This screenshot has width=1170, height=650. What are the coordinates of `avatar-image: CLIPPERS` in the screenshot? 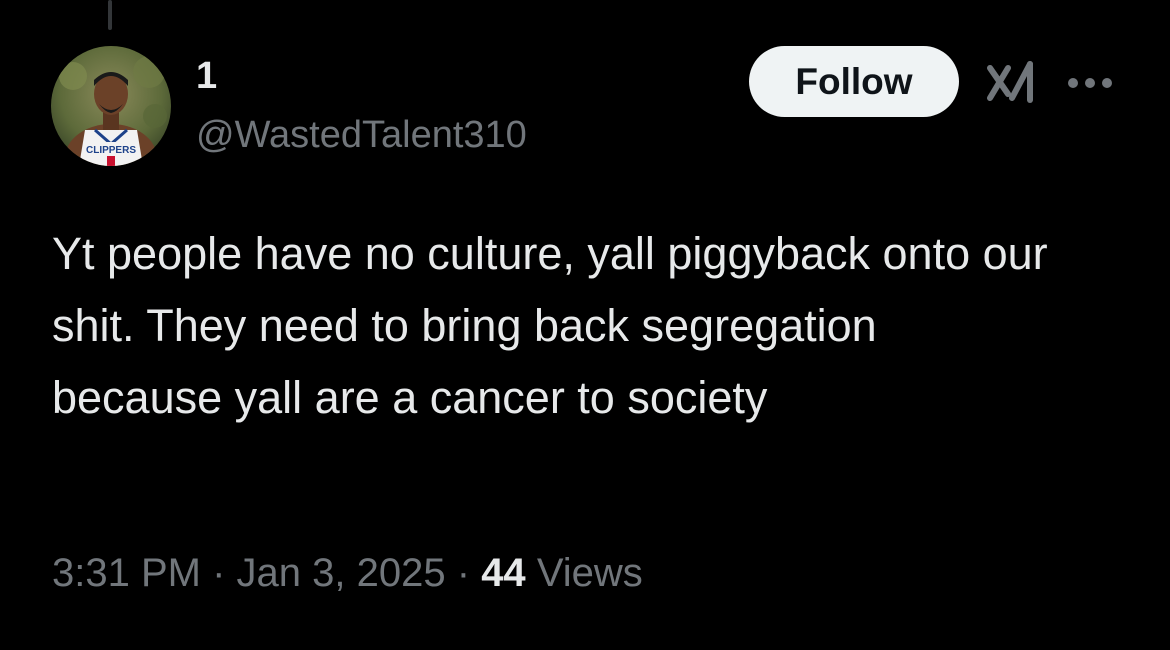 It's located at (111, 106).